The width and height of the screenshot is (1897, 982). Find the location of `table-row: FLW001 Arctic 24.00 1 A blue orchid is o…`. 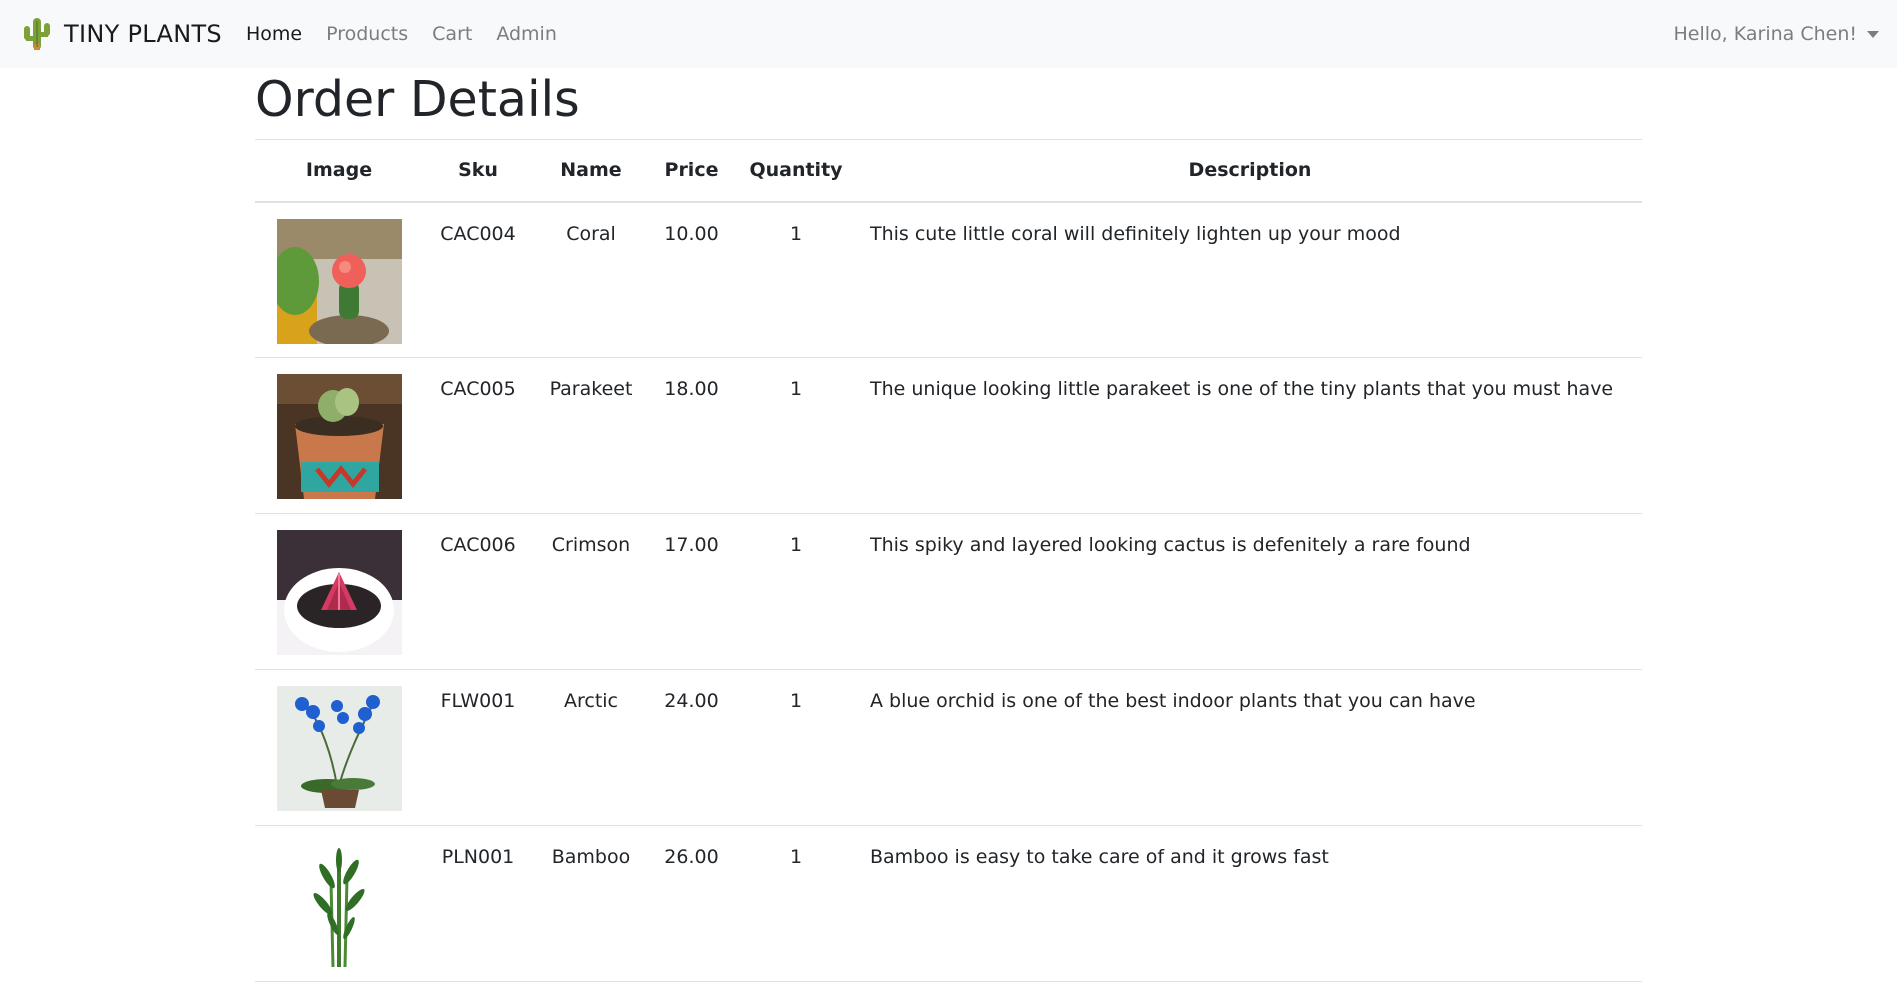

table-row: FLW001 Arctic 24.00 1 A blue orchid is o… is located at coordinates (948, 747).